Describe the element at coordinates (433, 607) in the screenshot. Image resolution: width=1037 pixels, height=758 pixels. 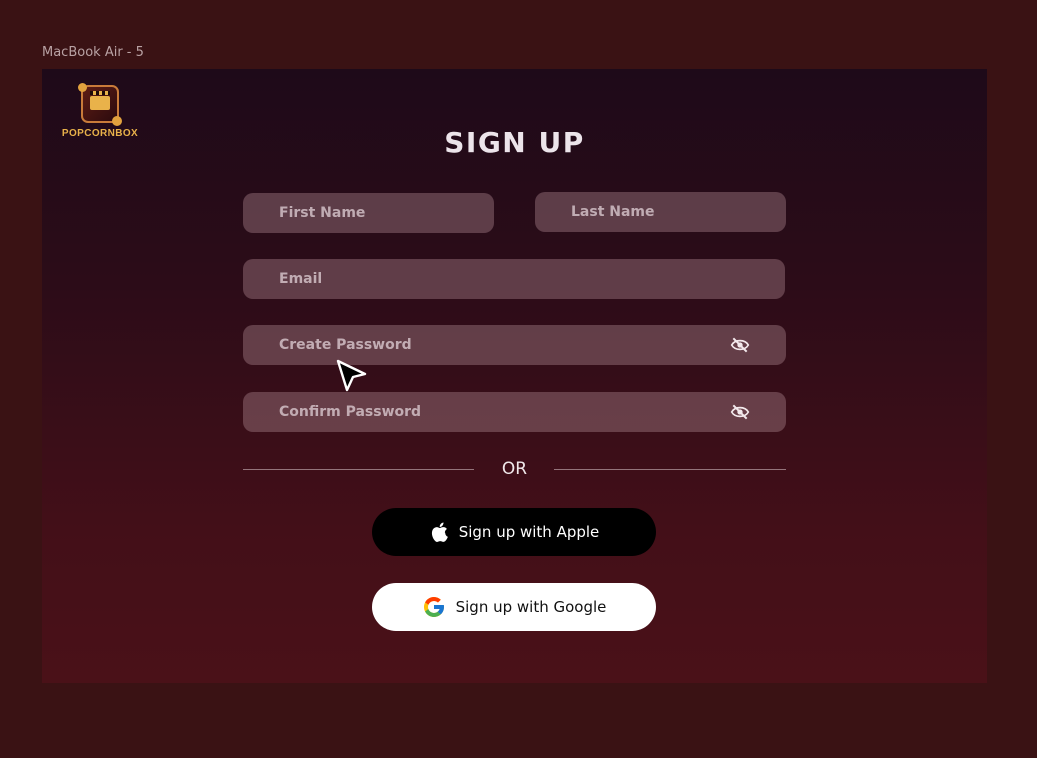
I see `google-logo-icon` at that location.